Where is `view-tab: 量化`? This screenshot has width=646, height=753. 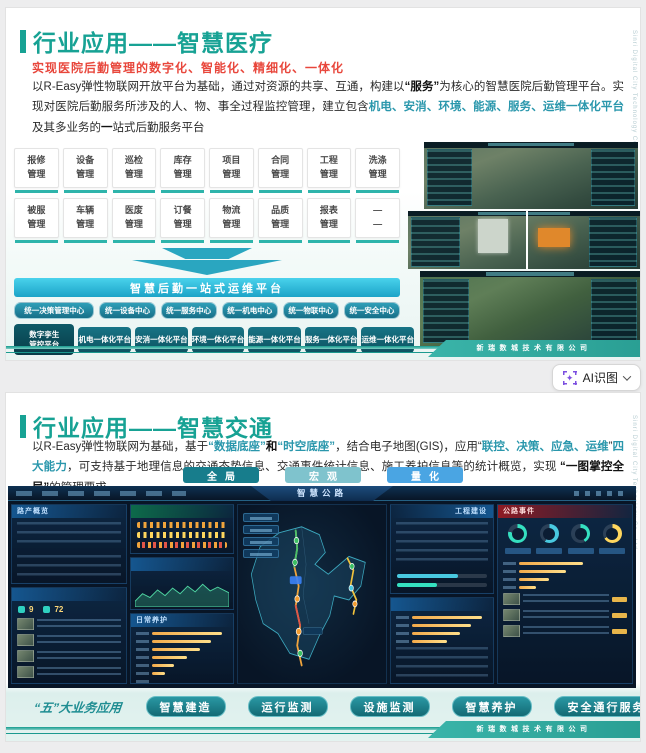
view-tab: 量化 is located at coordinates (425, 475).